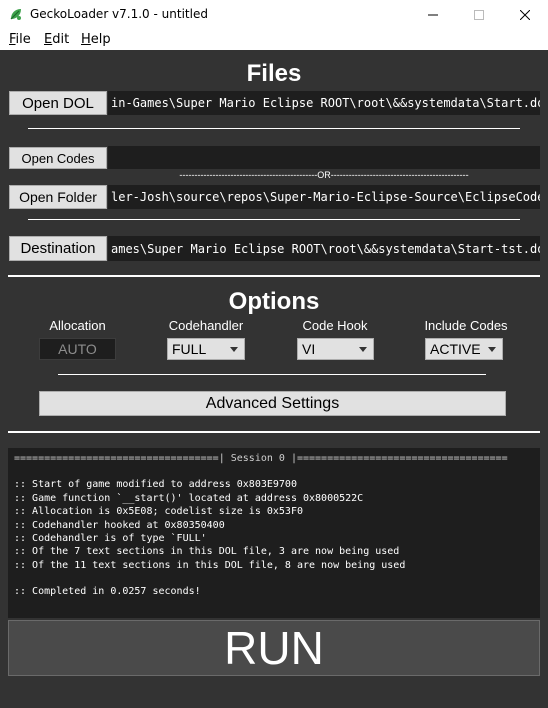 The width and height of the screenshot is (548, 708). I want to click on advanced-settings-button: Advanced Settings, so click(272, 403).